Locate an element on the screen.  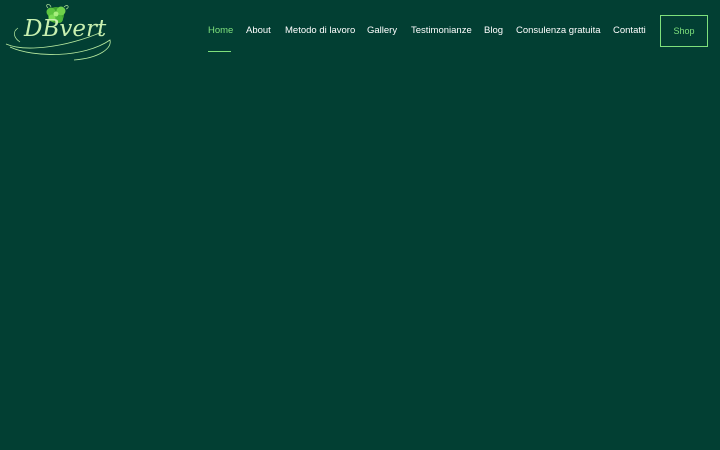
nav-item-consulenza-gratuita: Consulenza gratuita is located at coordinates (558, 31).